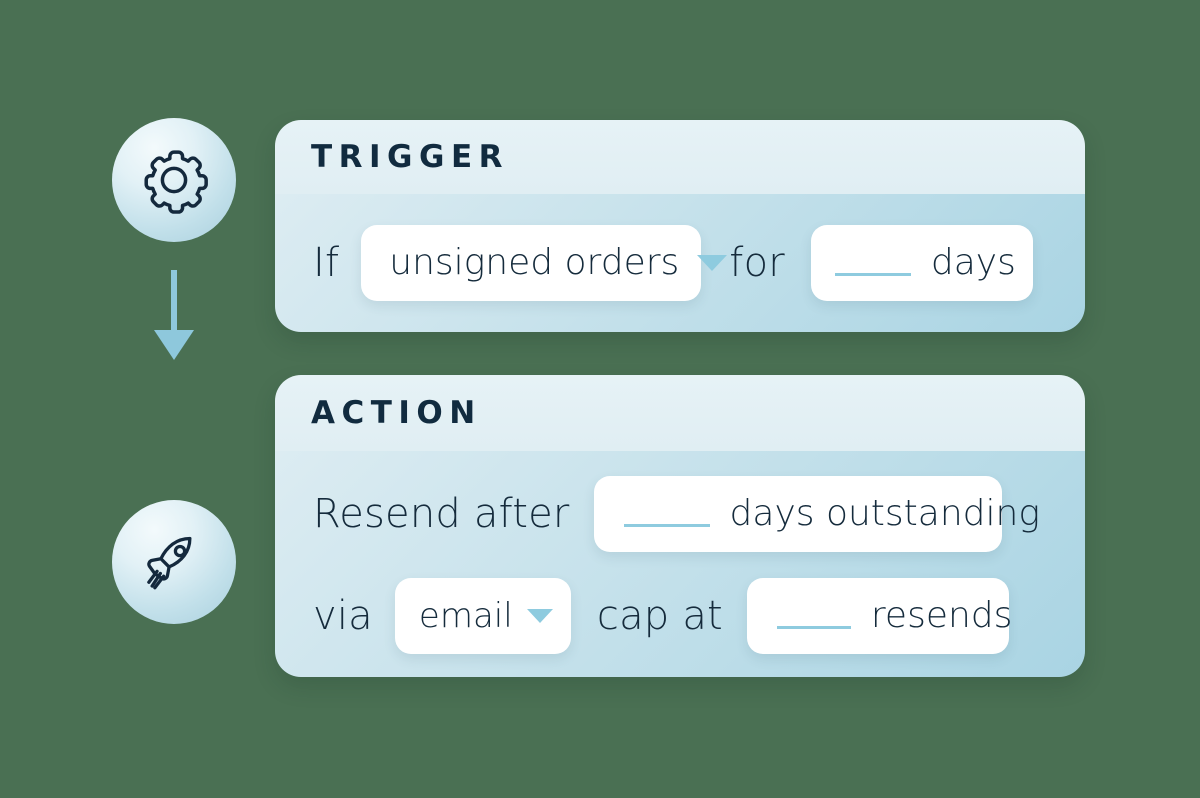 This screenshot has width=1200, height=798. Describe the element at coordinates (973, 262) in the screenshot. I see `trigger-duration-unit-label: days` at that location.